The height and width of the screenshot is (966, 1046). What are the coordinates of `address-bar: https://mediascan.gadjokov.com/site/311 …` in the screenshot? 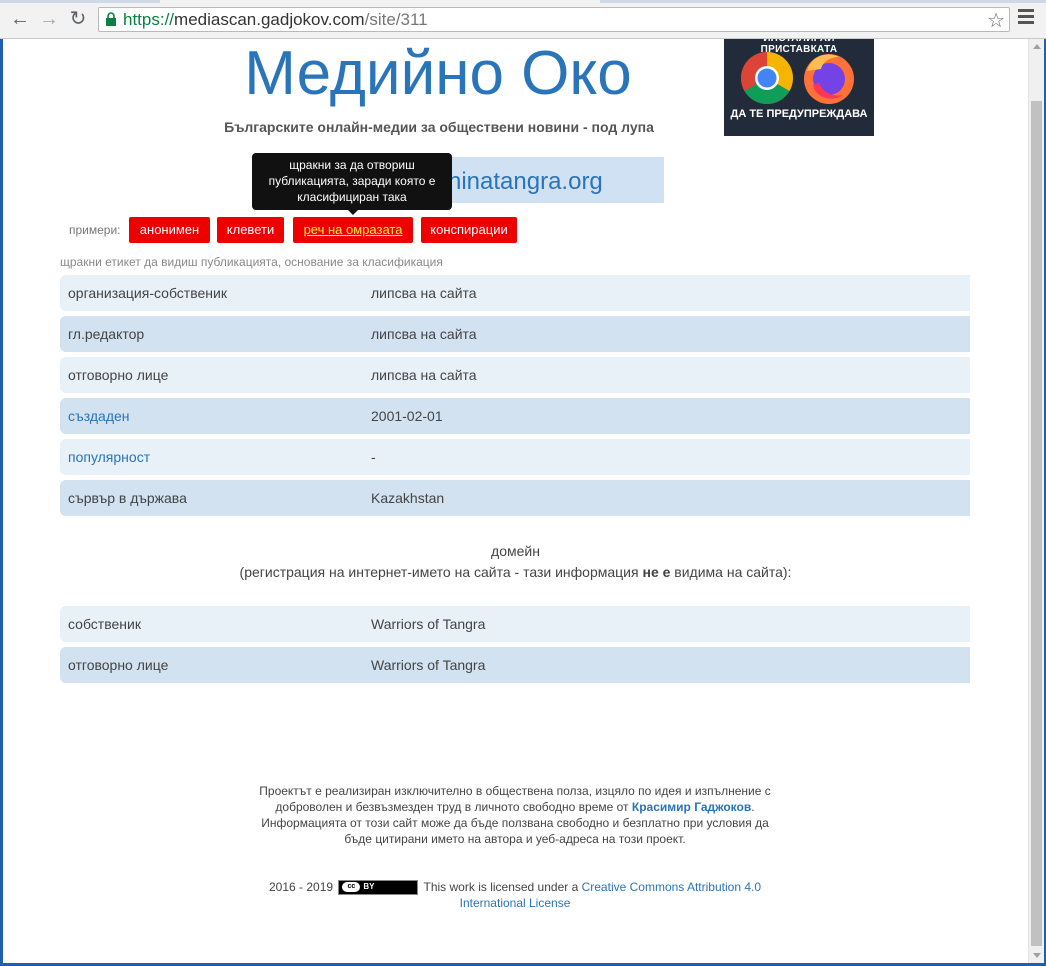 It's located at (554, 19).